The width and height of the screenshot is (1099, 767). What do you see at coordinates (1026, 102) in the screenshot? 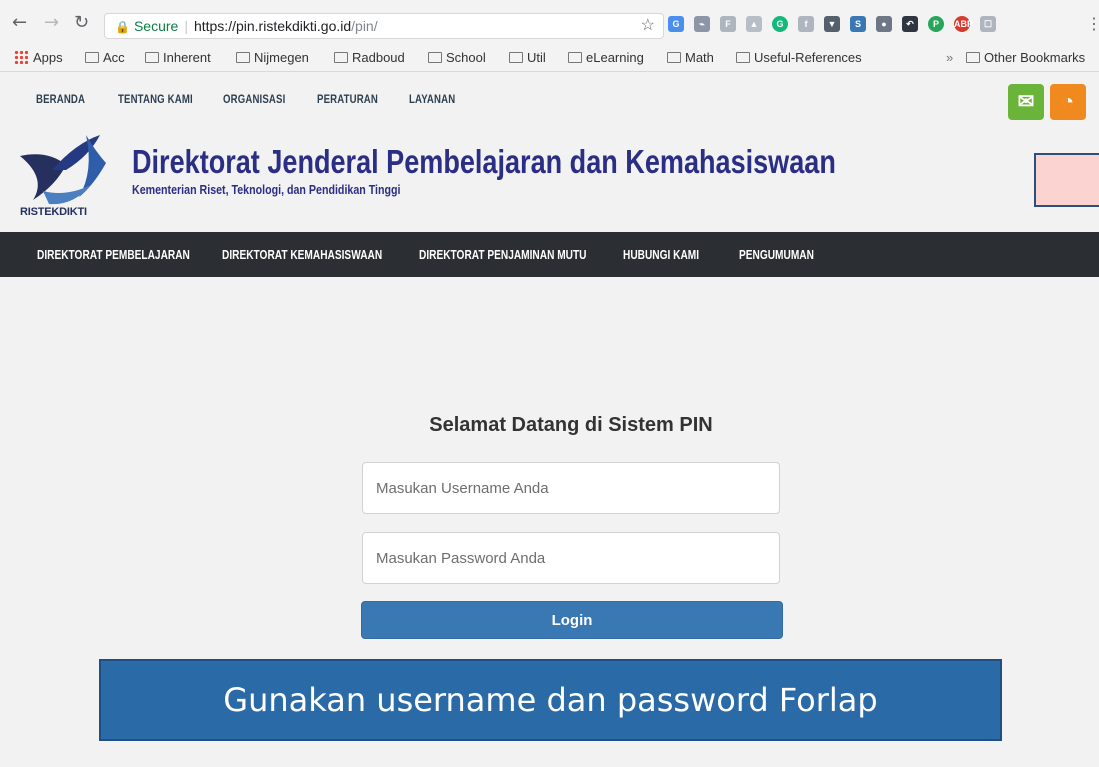
I see `email-icon: ✉` at bounding box center [1026, 102].